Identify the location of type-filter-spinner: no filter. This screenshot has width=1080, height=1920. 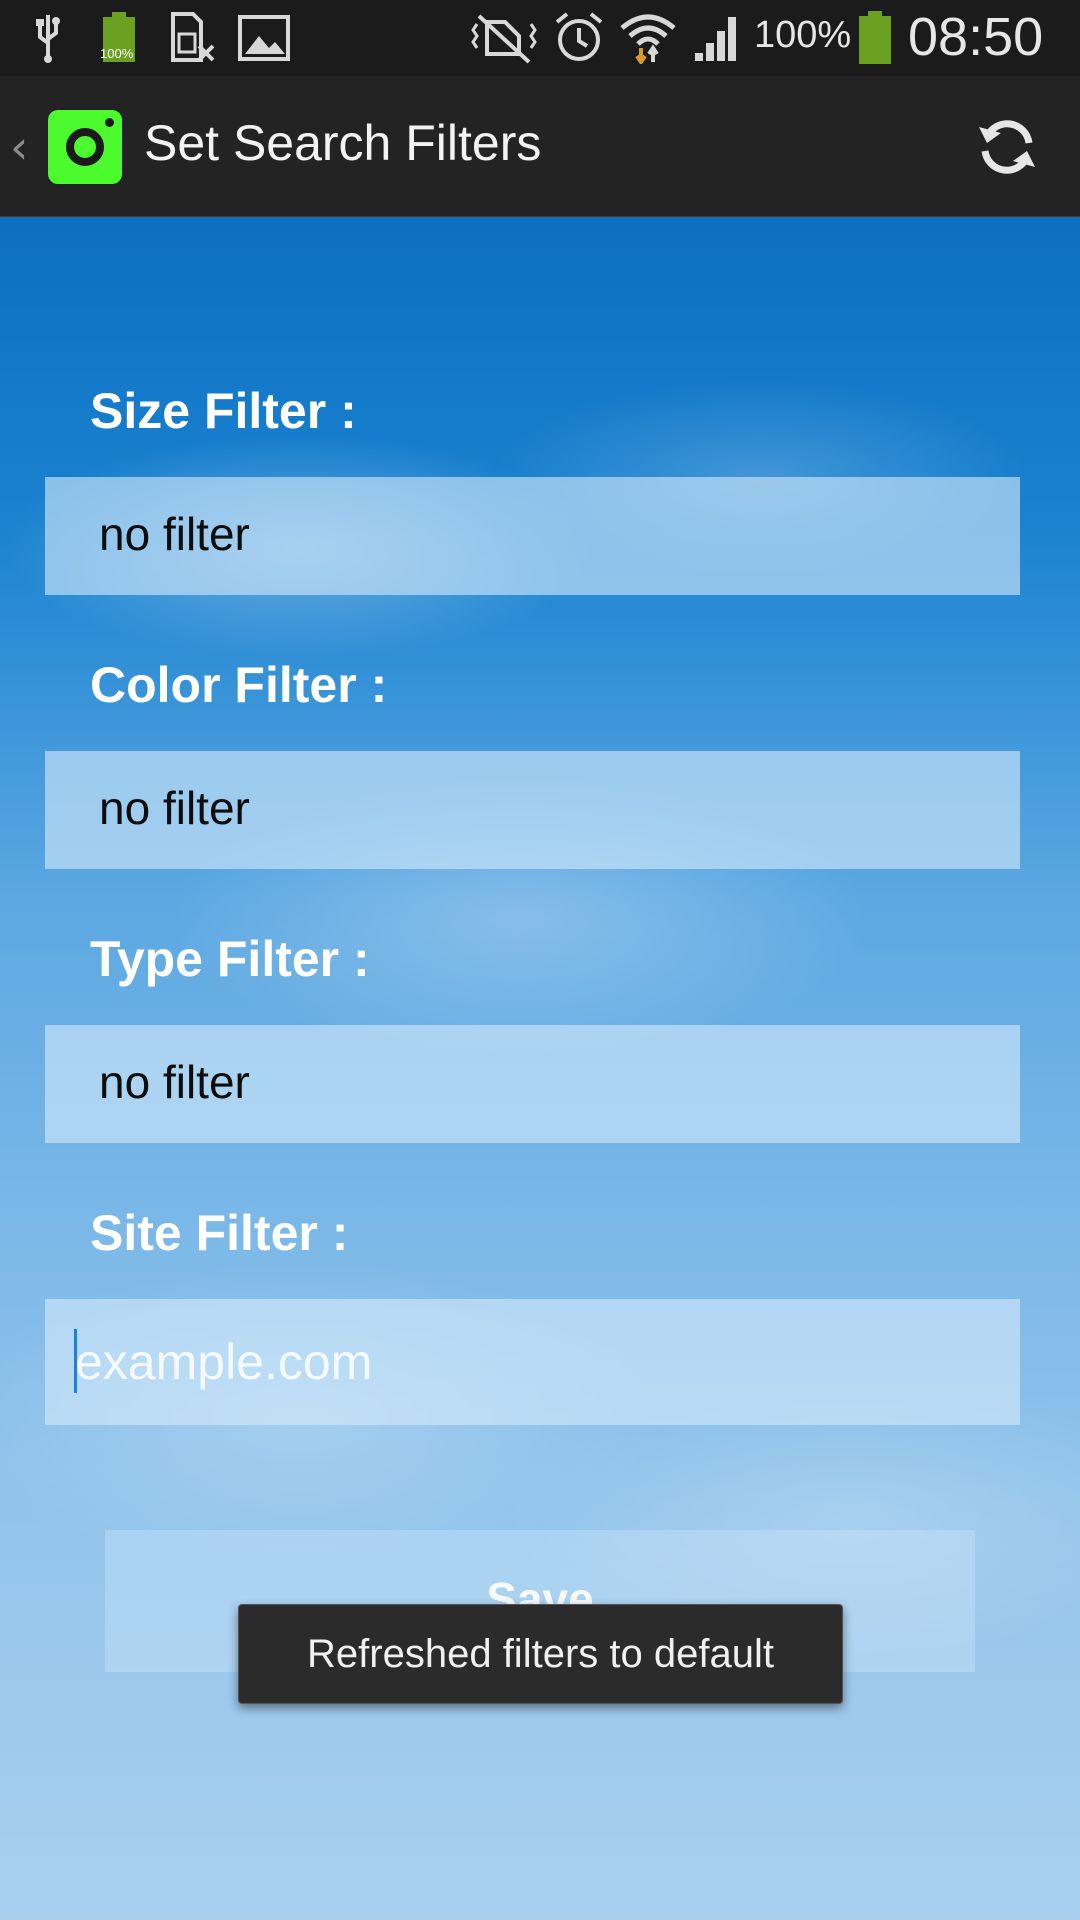
(532, 1084).